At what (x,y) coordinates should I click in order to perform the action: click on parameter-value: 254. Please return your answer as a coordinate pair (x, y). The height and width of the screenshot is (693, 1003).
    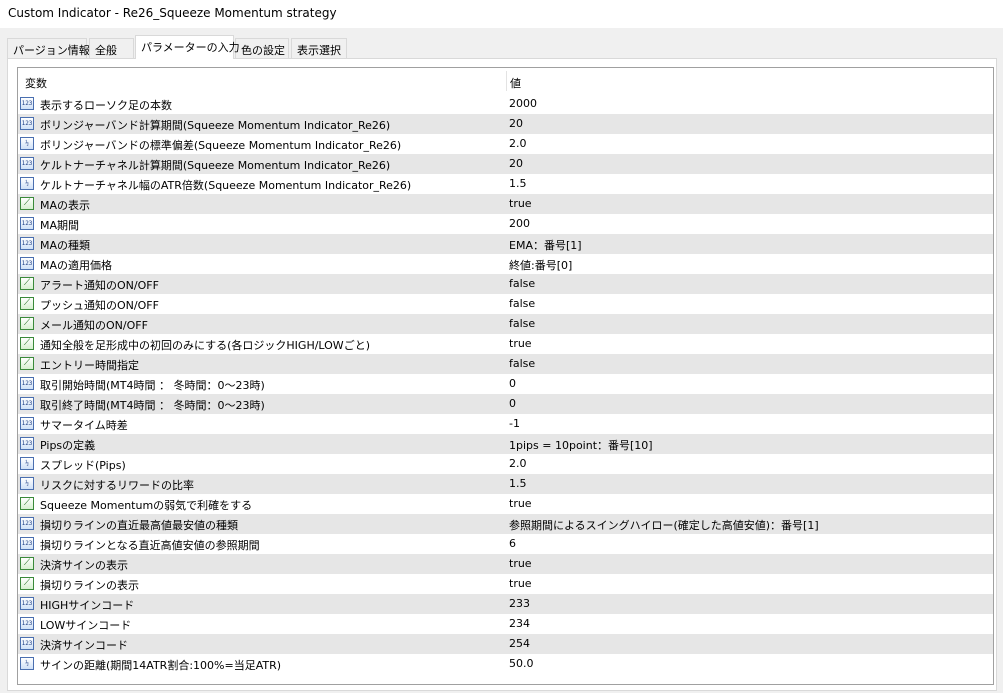
    Looking at the image, I should click on (519, 643).